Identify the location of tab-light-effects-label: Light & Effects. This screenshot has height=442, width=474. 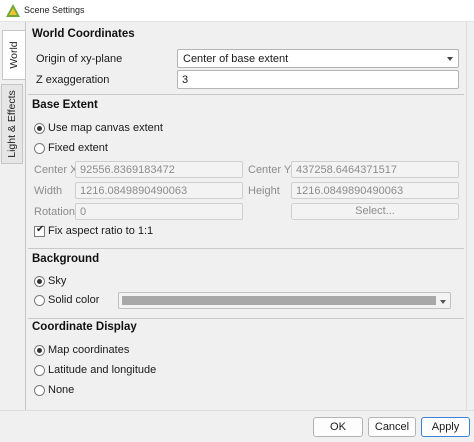
(12, 124).